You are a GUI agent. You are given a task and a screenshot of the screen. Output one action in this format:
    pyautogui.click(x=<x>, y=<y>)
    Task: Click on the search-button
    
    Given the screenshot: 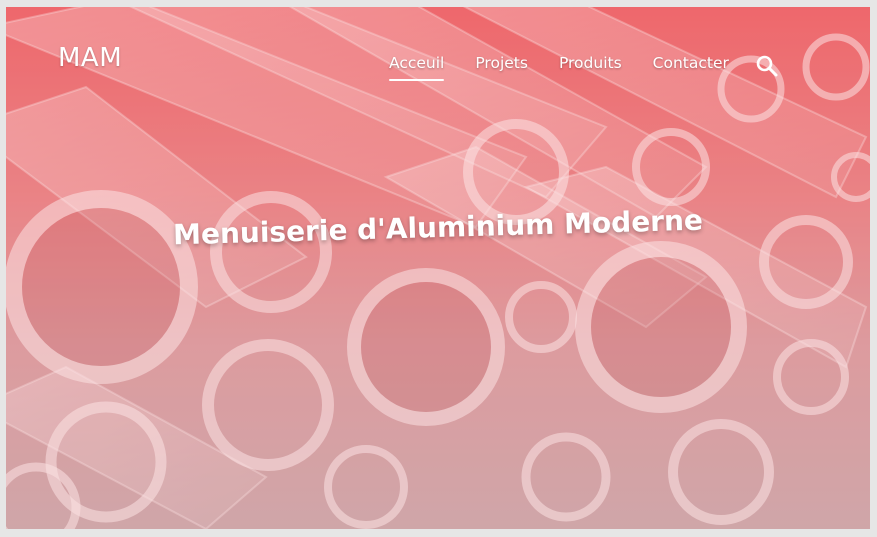 What is the action you would take?
    pyautogui.click(x=767, y=66)
    